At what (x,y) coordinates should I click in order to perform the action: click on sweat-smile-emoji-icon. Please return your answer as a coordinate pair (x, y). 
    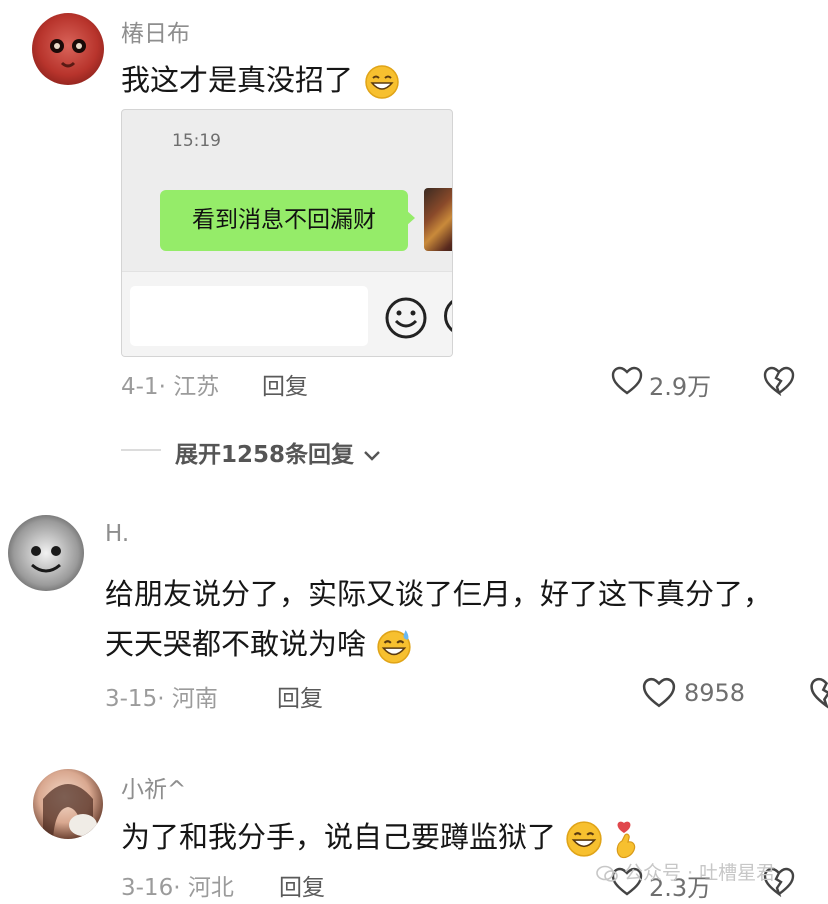
    Looking at the image, I should click on (394, 647).